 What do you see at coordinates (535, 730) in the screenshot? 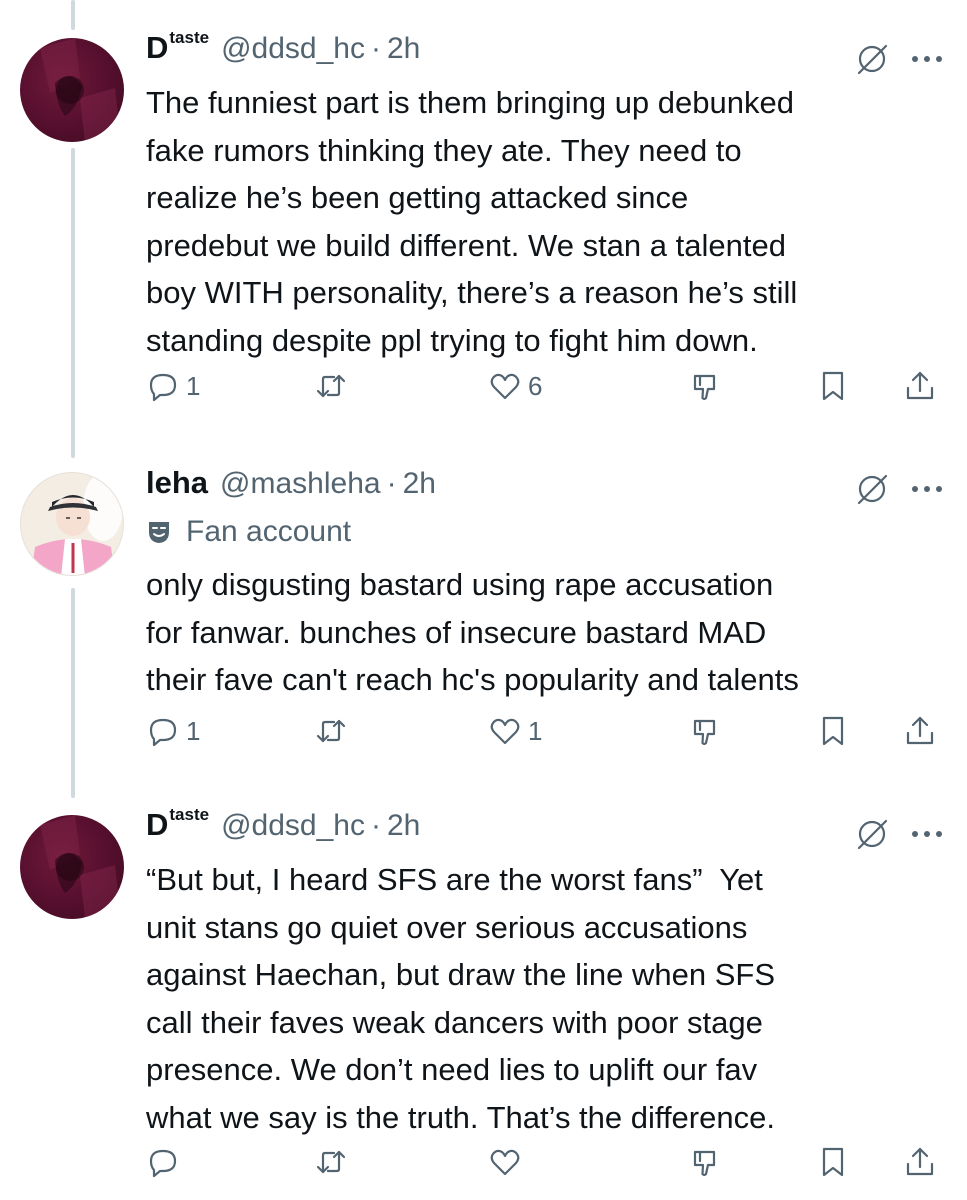
I see `like-count: 1` at bounding box center [535, 730].